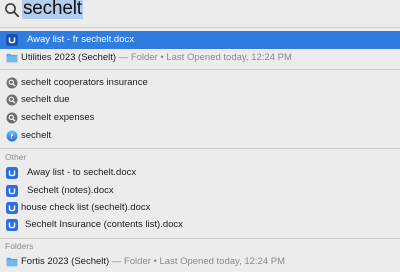 The height and width of the screenshot is (272, 400). Describe the element at coordinates (82, 172) in the screenshot. I see `document-result-label: Away list - to sechelt.docx` at that location.